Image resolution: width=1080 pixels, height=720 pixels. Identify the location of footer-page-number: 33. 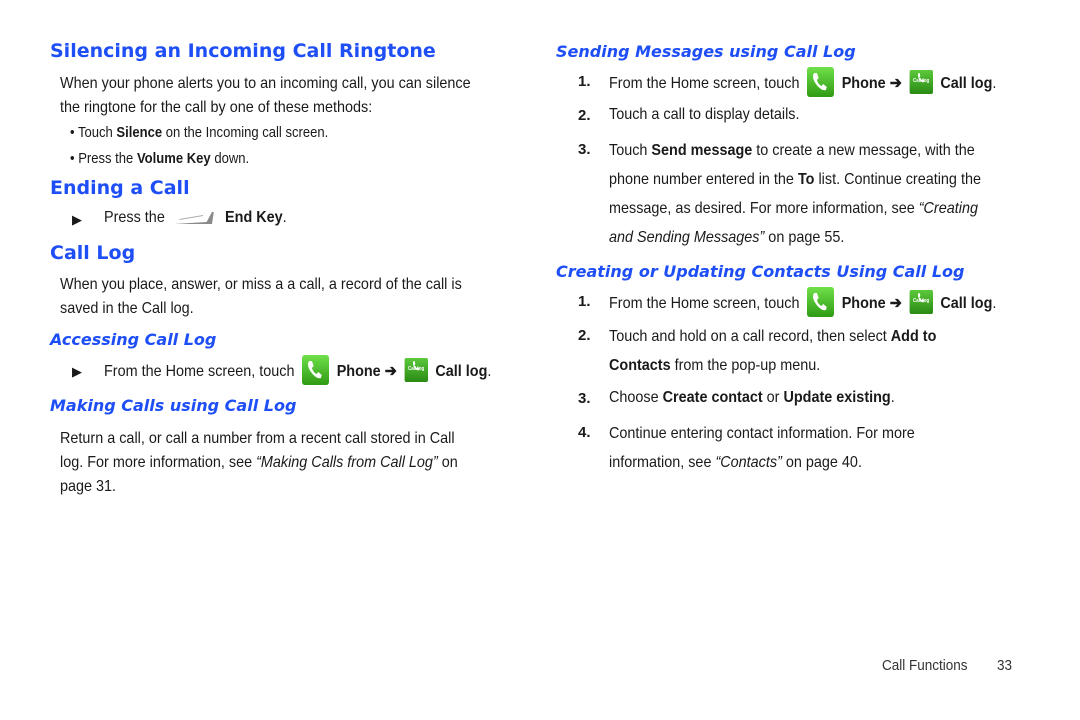
(1005, 665).